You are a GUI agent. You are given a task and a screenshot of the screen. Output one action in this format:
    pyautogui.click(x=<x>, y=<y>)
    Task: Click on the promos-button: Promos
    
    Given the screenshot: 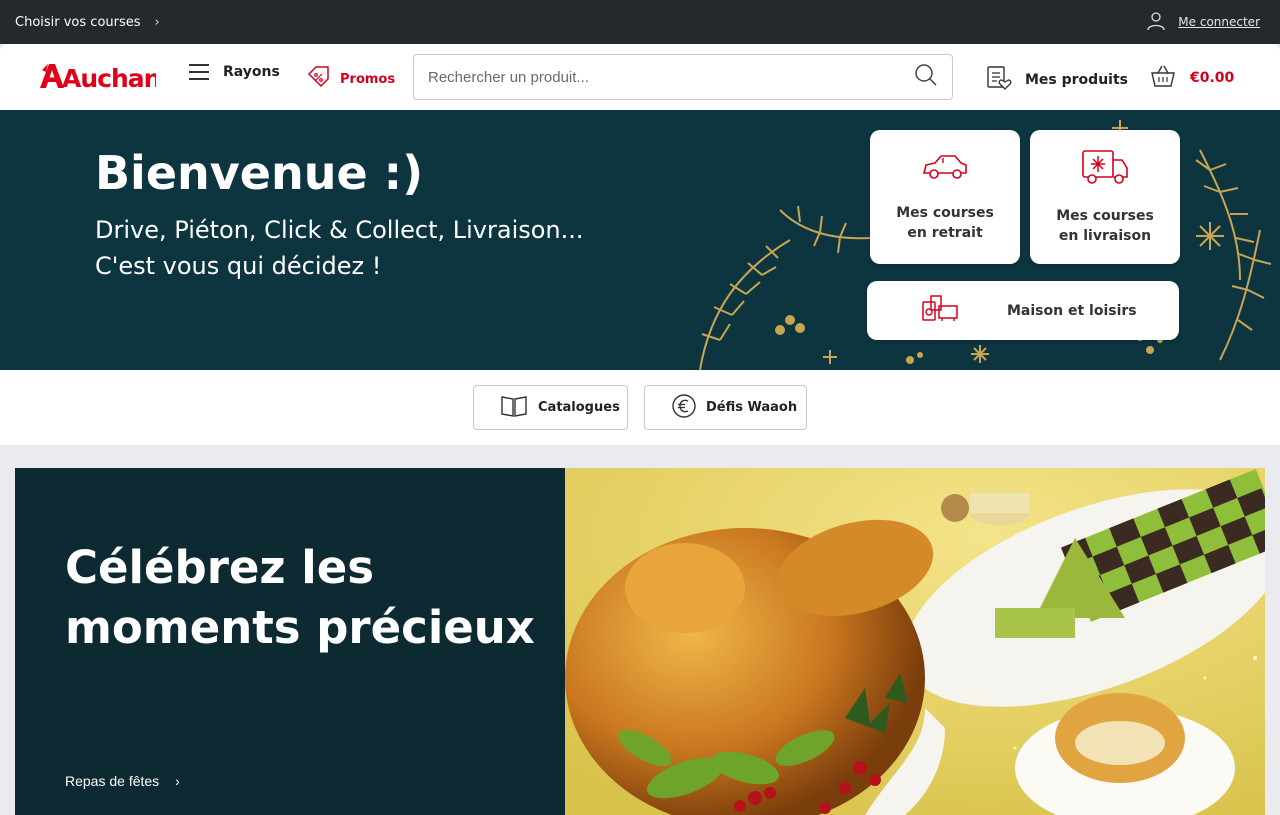 What is the action you would take?
    pyautogui.click(x=350, y=79)
    